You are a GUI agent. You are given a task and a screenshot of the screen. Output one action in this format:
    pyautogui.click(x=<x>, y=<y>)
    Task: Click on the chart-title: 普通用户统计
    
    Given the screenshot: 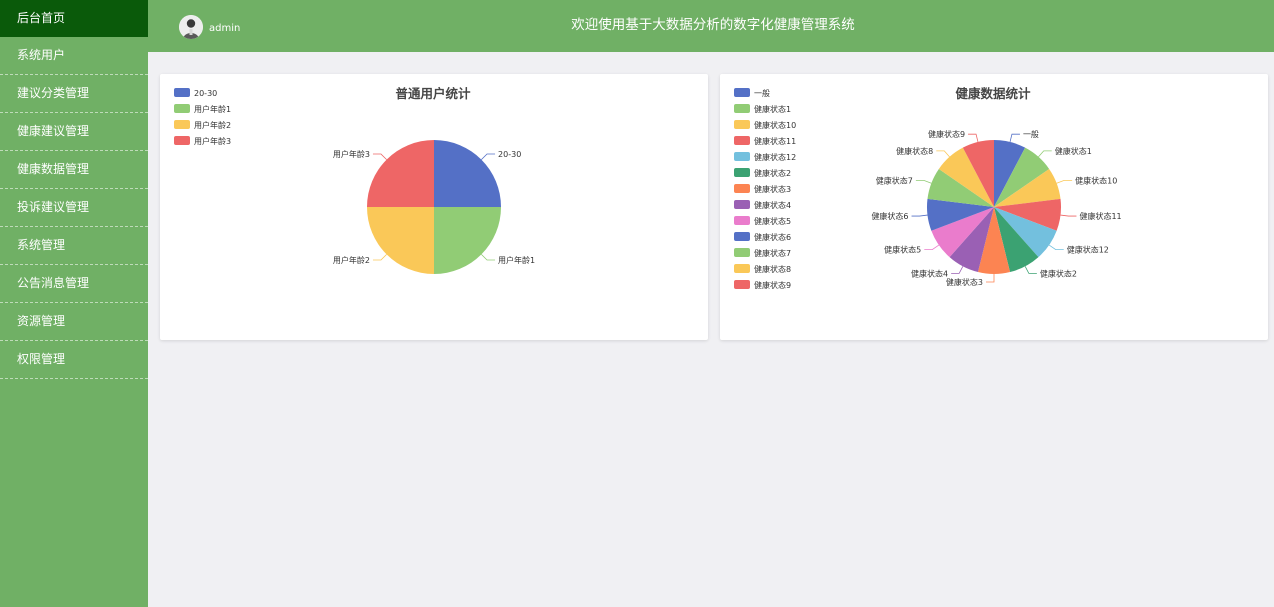 What is the action you would take?
    pyautogui.click(x=433, y=93)
    